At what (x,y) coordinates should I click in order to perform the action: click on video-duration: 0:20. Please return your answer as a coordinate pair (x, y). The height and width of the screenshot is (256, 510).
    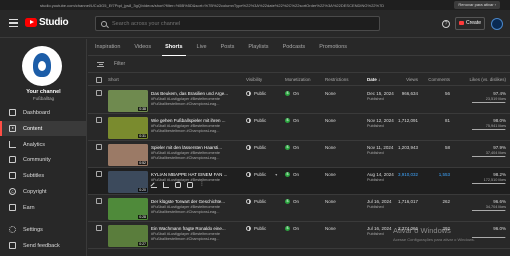
    Looking at the image, I should click on (142, 190).